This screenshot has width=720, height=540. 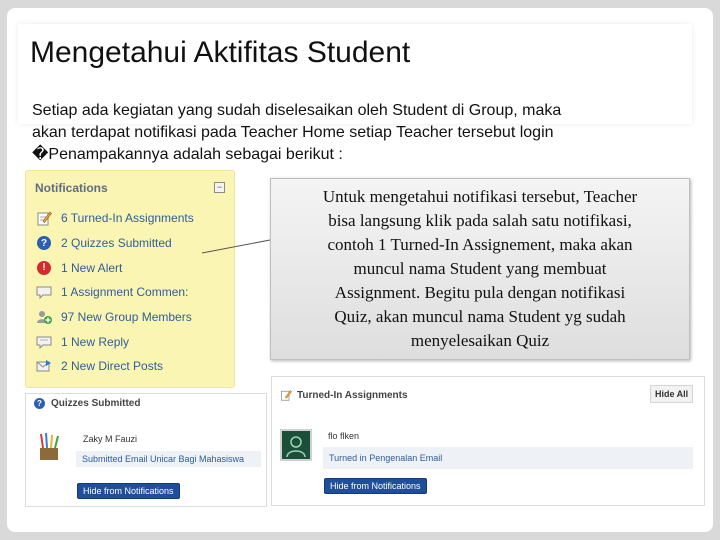 What do you see at coordinates (96, 403) in the screenshot?
I see `quizzes-panel-title: Quizzes Submitted` at bounding box center [96, 403].